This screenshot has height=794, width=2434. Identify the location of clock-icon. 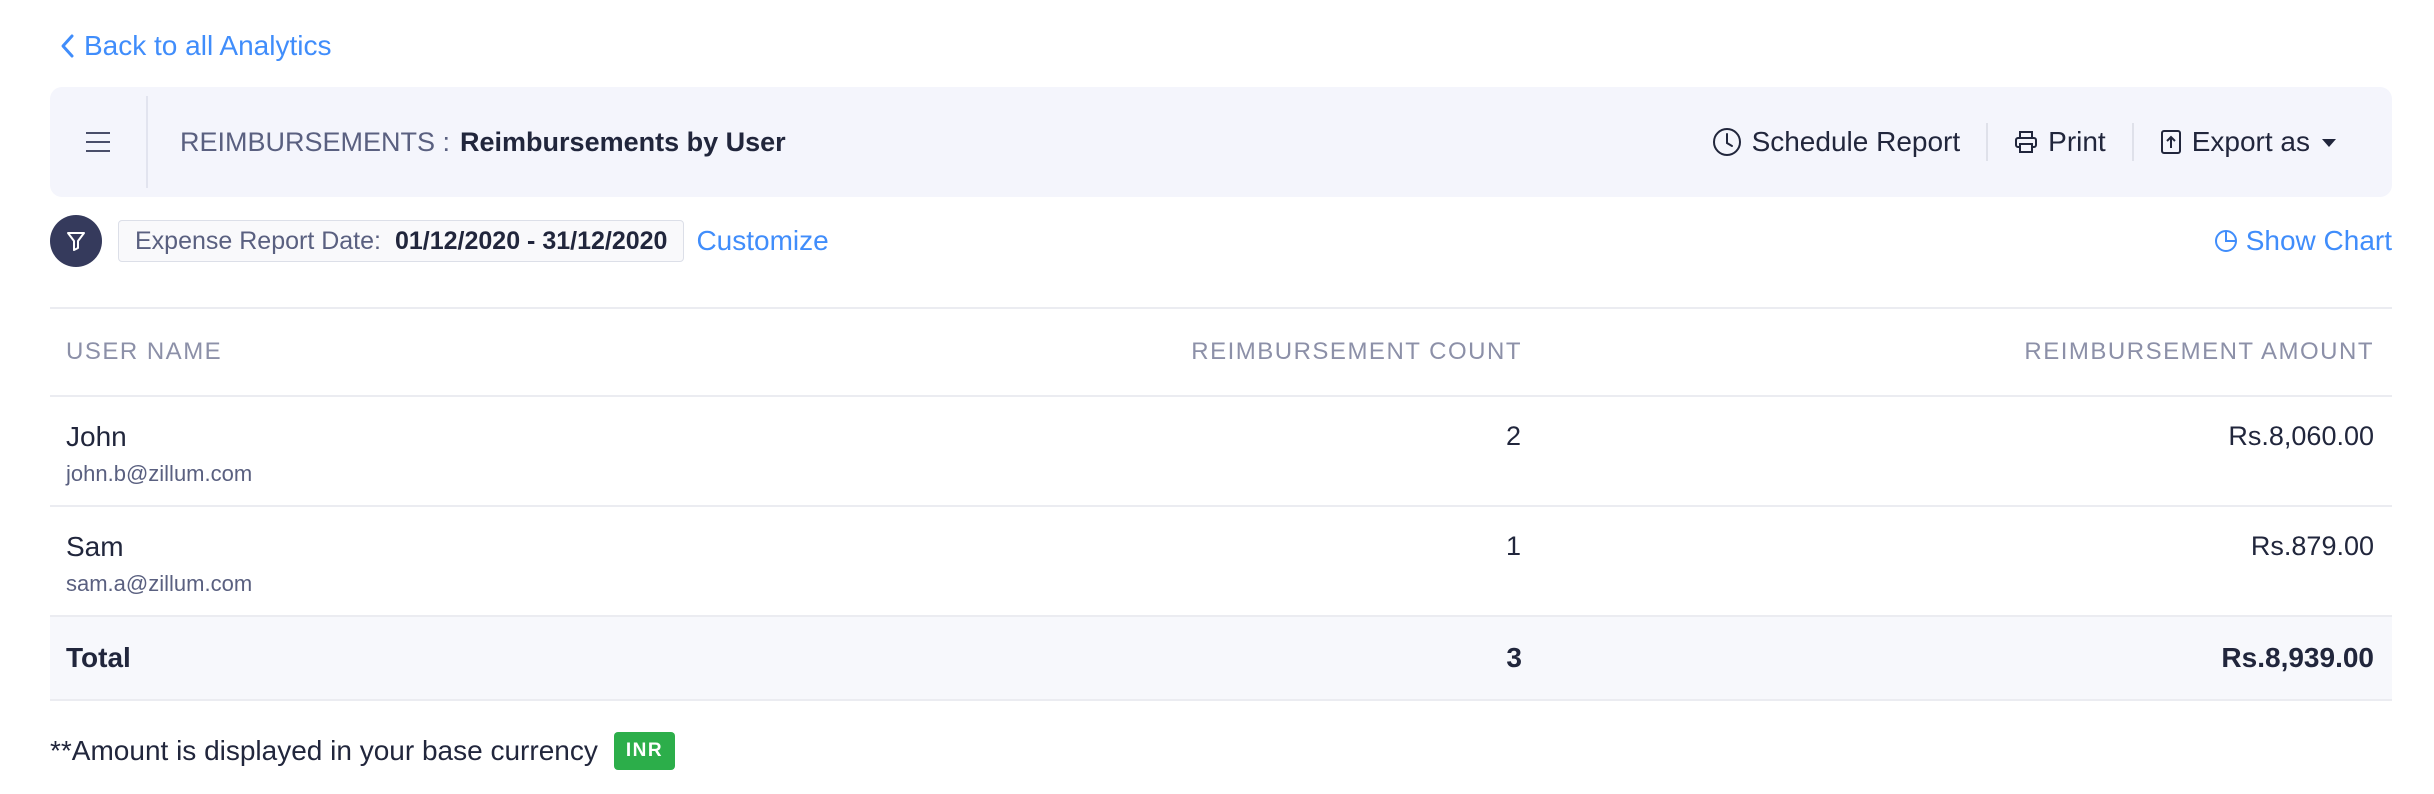
(1726, 142).